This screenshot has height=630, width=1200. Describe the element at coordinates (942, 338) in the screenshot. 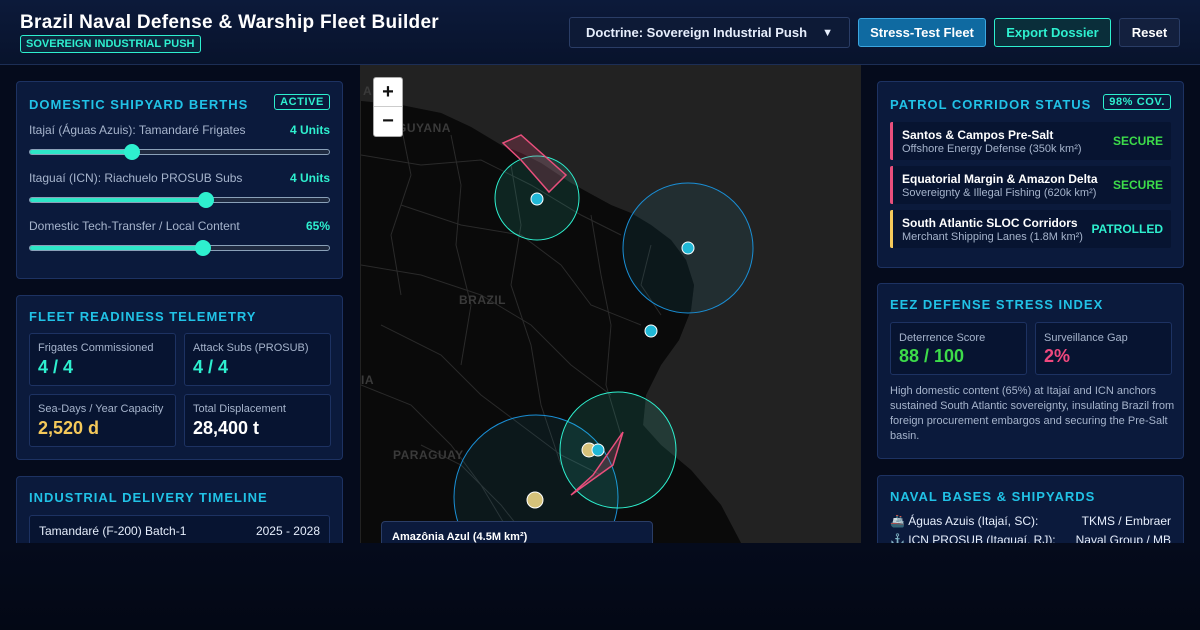

I see `deterrence-label: Deterrence Score` at that location.